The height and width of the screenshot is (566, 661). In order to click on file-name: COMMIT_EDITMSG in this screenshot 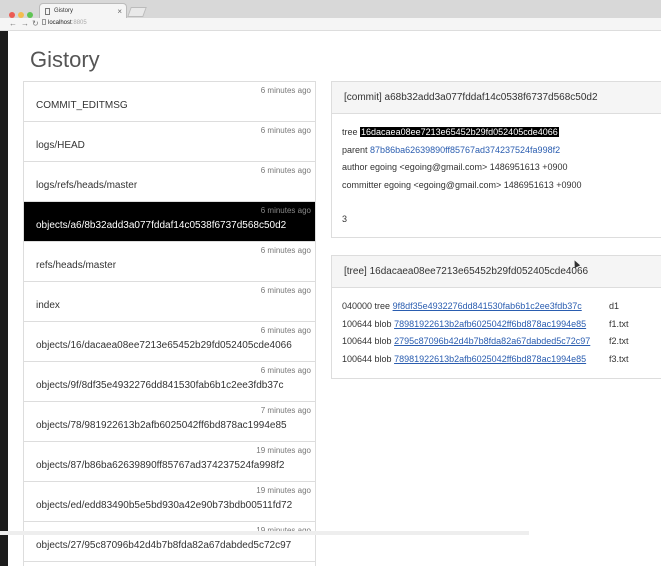, I will do `click(82, 105)`.